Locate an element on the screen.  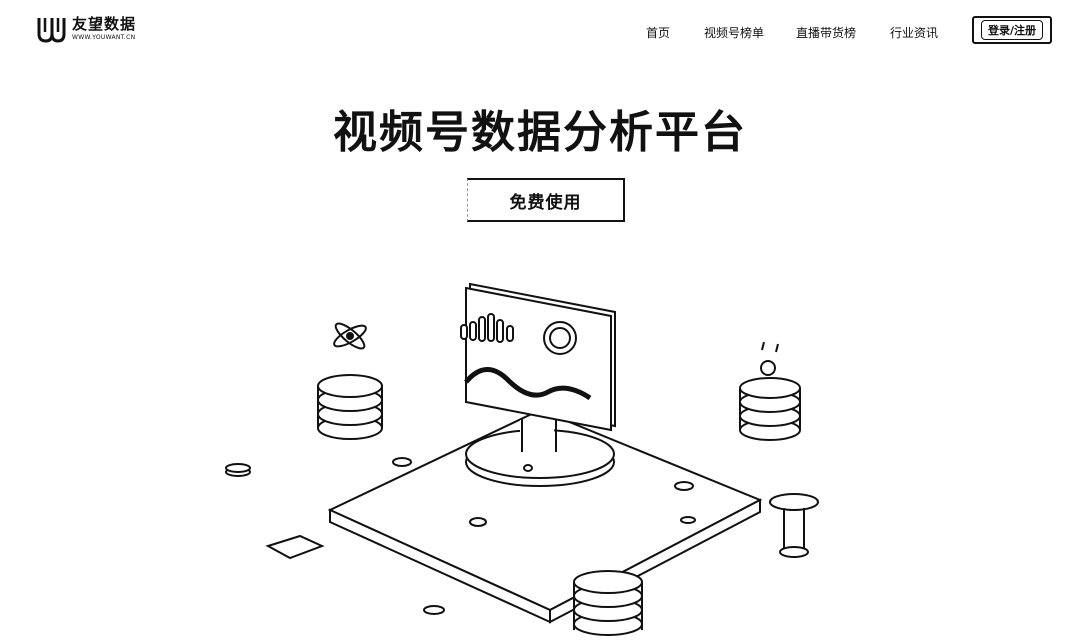
pedestal is located at coordinates (540, 452).